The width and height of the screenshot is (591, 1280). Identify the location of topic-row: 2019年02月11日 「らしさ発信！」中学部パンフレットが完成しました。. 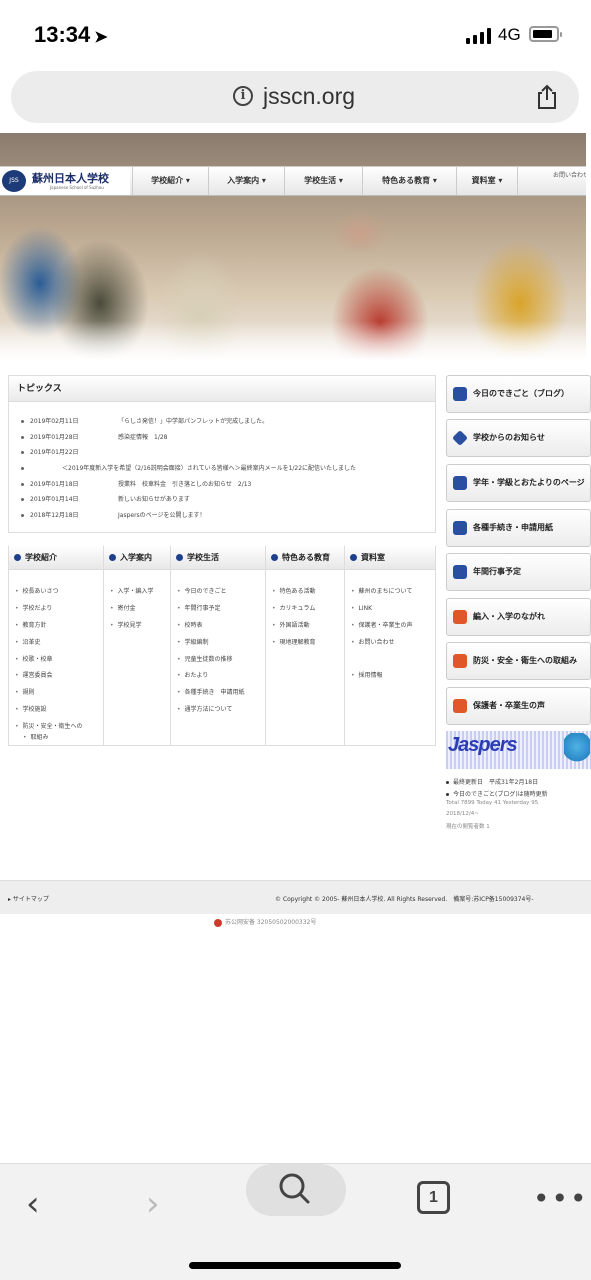
(144, 420).